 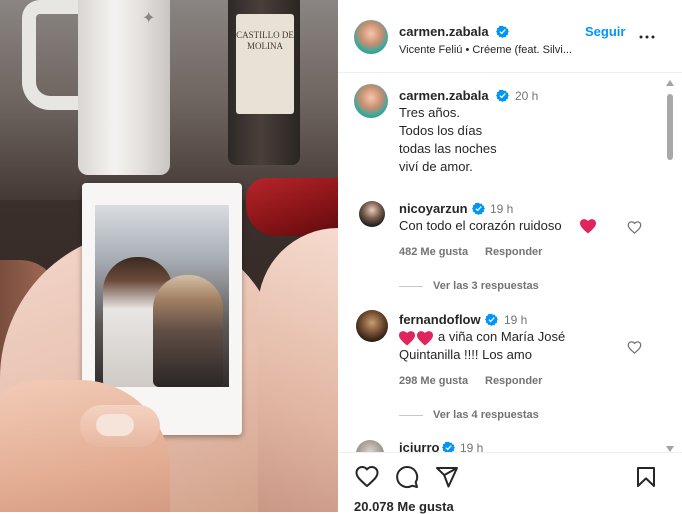 I want to click on view-replies-button: Ver las 4 respuestas, so click(x=486, y=415).